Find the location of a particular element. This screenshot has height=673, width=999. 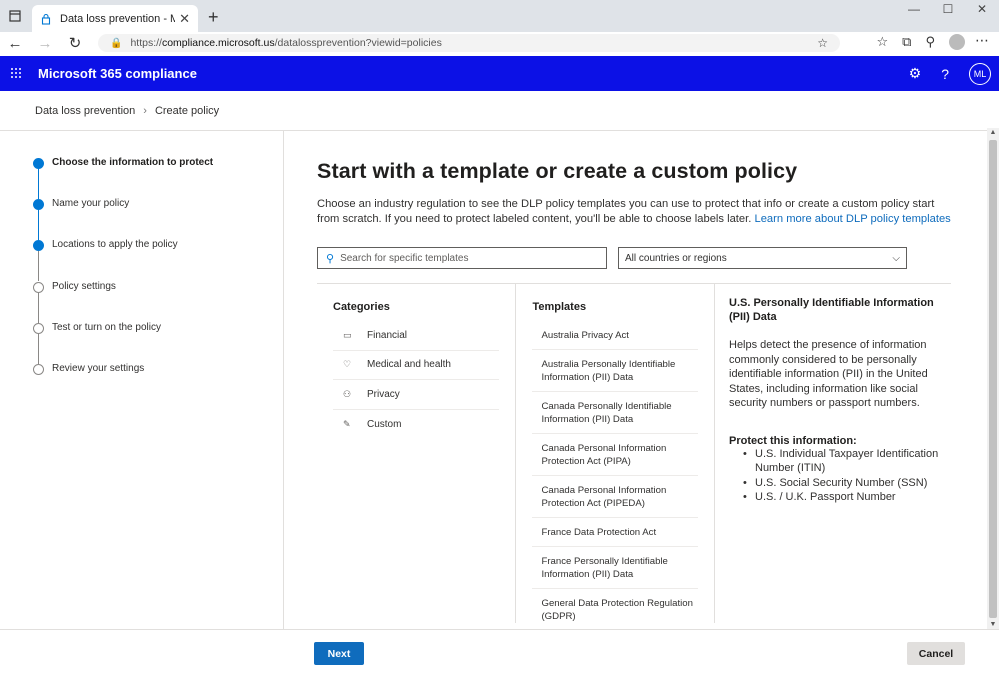

step-choose-info: Choose the information to protect is located at coordinates (141, 178).